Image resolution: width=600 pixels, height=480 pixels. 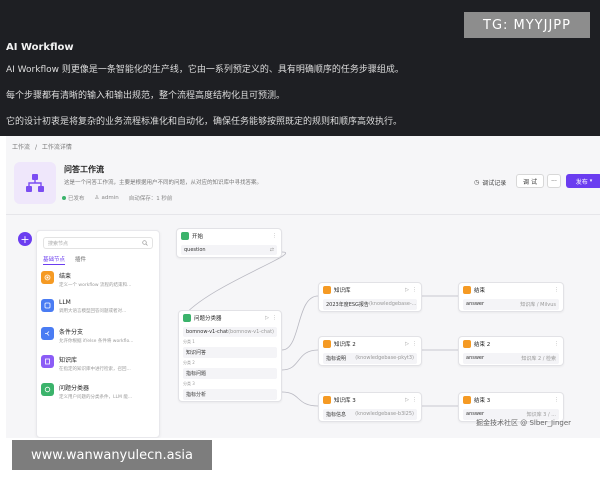 I want to click on breadcrumb-current: 工作流详情, so click(x=56, y=147).